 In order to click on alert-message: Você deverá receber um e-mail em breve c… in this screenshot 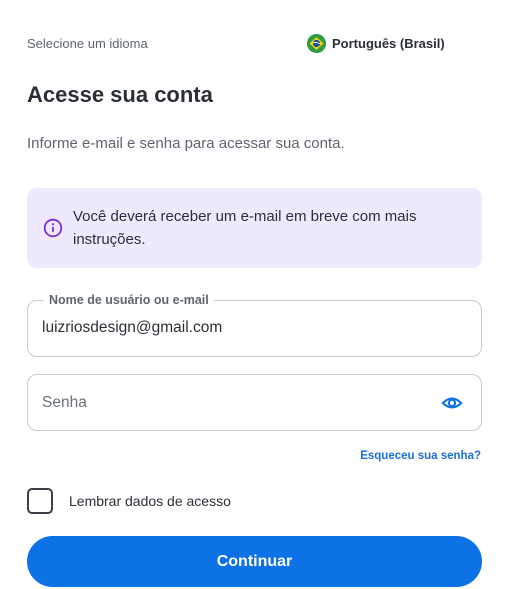, I will do `click(245, 228)`.